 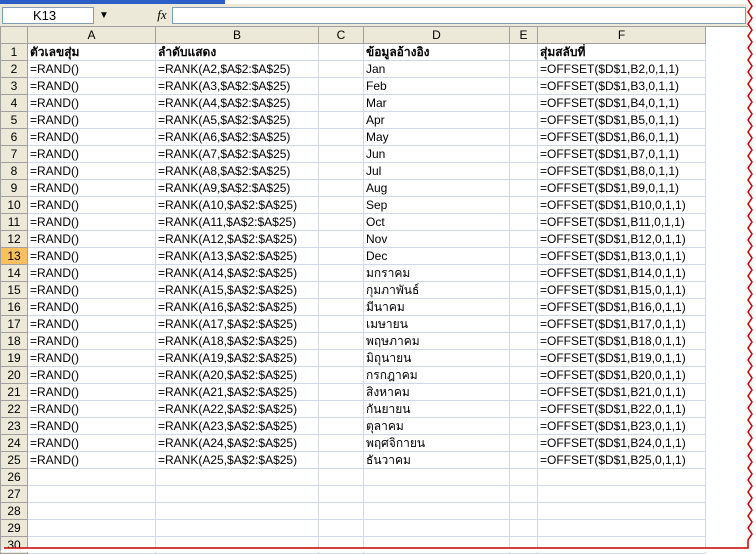 What do you see at coordinates (436, 86) in the screenshot?
I see `cell-d: Feb` at bounding box center [436, 86].